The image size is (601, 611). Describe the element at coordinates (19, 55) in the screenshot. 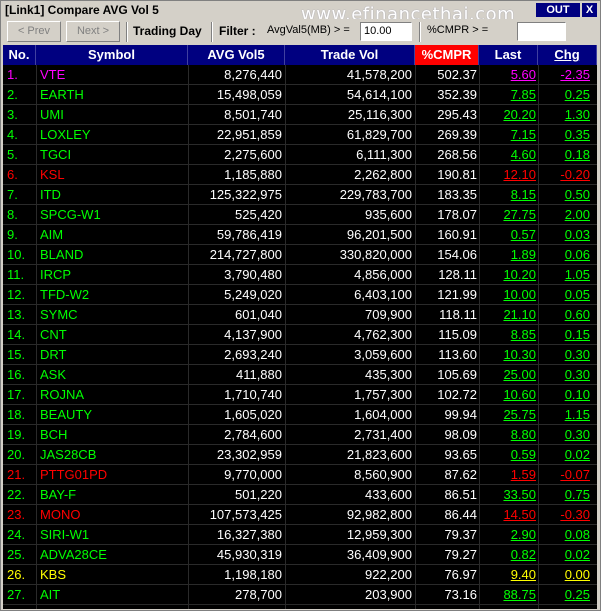

I see `header-no: No.` at that location.